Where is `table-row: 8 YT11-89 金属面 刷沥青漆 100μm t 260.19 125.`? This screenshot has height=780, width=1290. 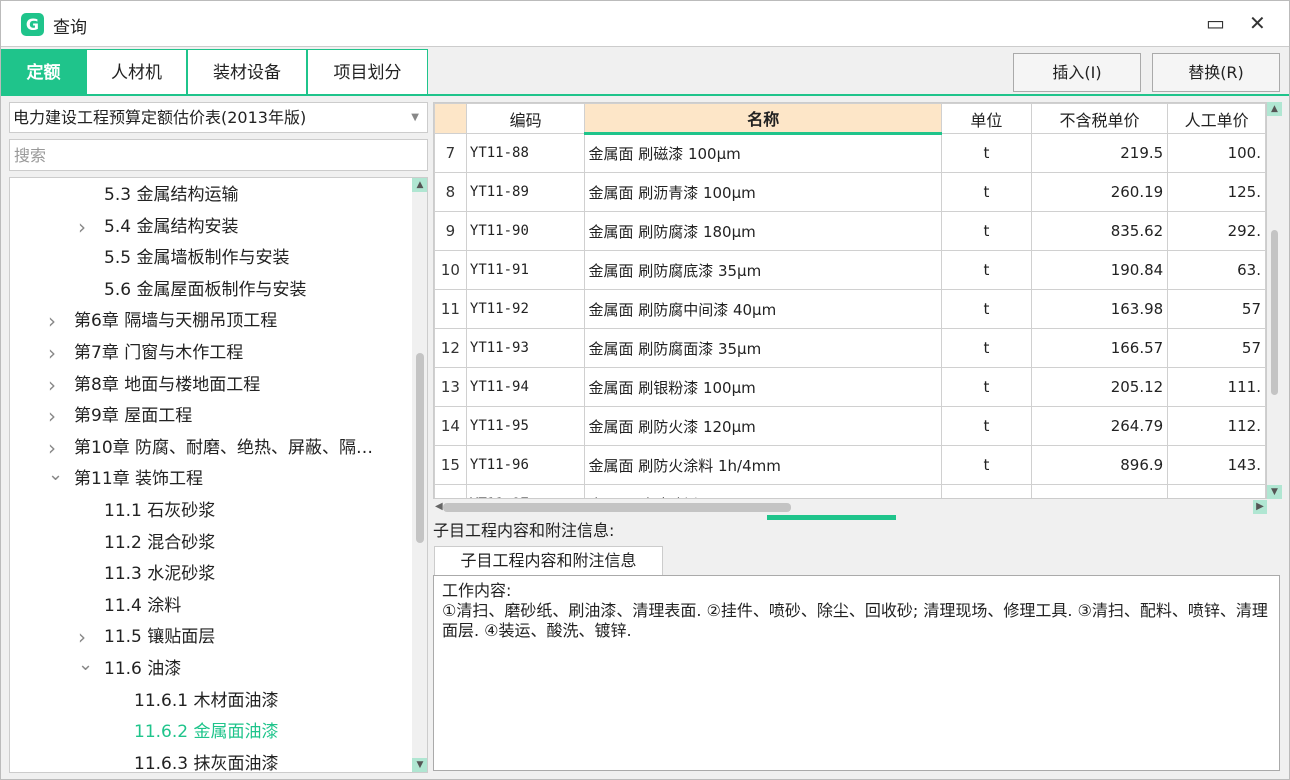
table-row: 8 YT11-89 金属面 刷沥青漆 100μm t 260.19 125. is located at coordinates (850, 192).